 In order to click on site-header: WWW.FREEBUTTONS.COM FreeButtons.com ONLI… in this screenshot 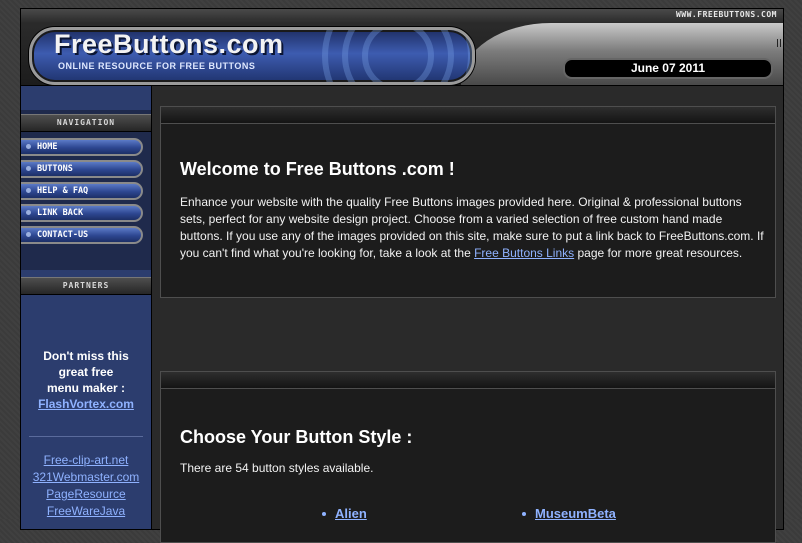, I will do `click(402, 47)`.